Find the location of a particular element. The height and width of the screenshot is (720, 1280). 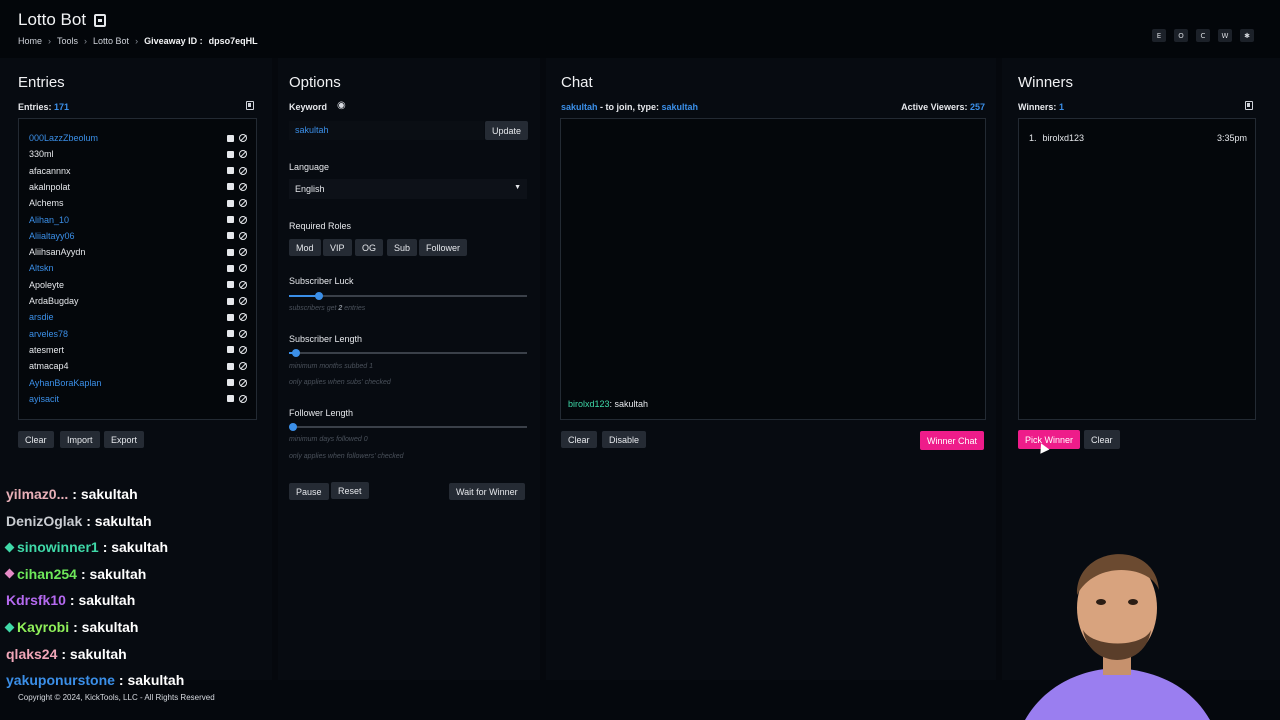

role-sub-button: Sub is located at coordinates (402, 247).